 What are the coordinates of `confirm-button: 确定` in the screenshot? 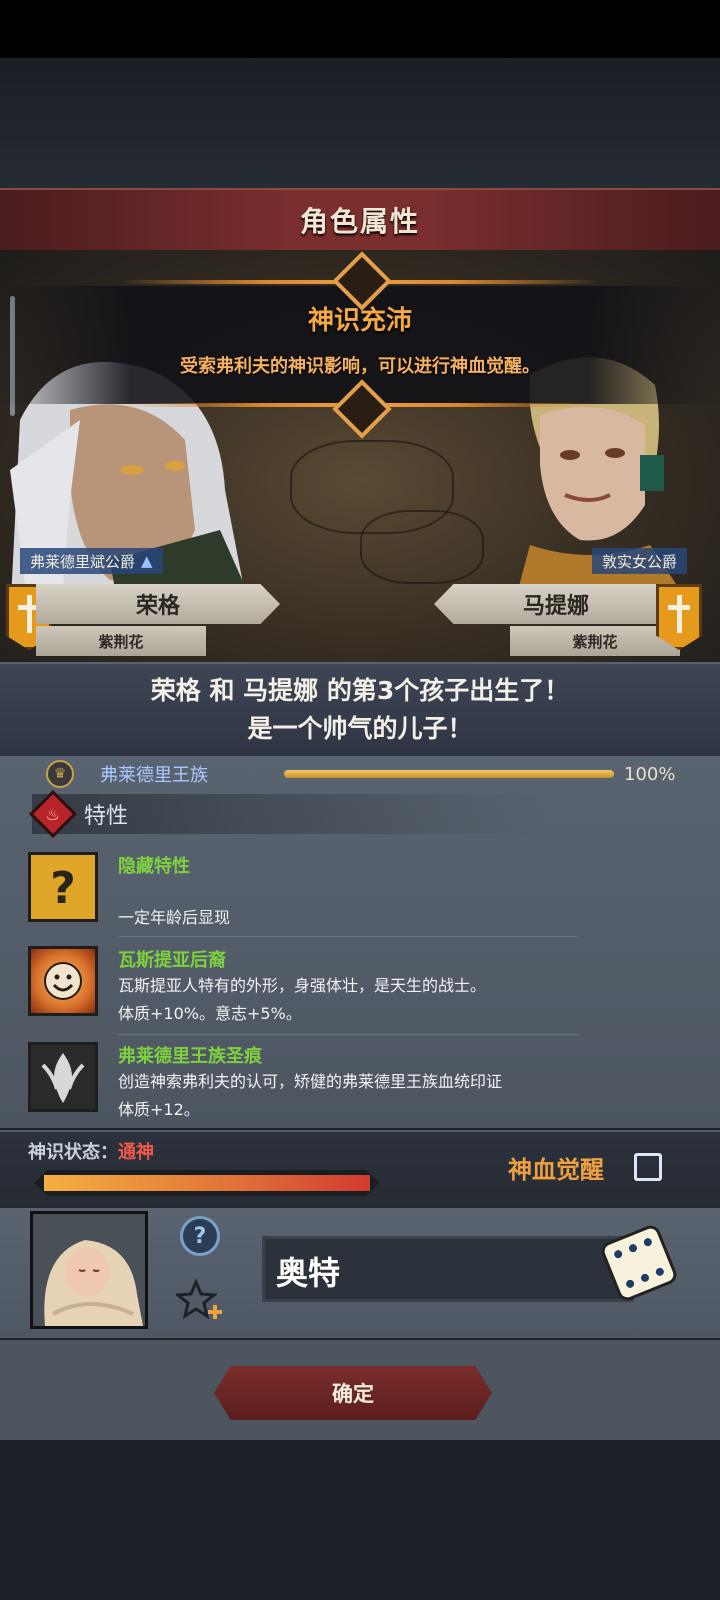 It's located at (353, 1393).